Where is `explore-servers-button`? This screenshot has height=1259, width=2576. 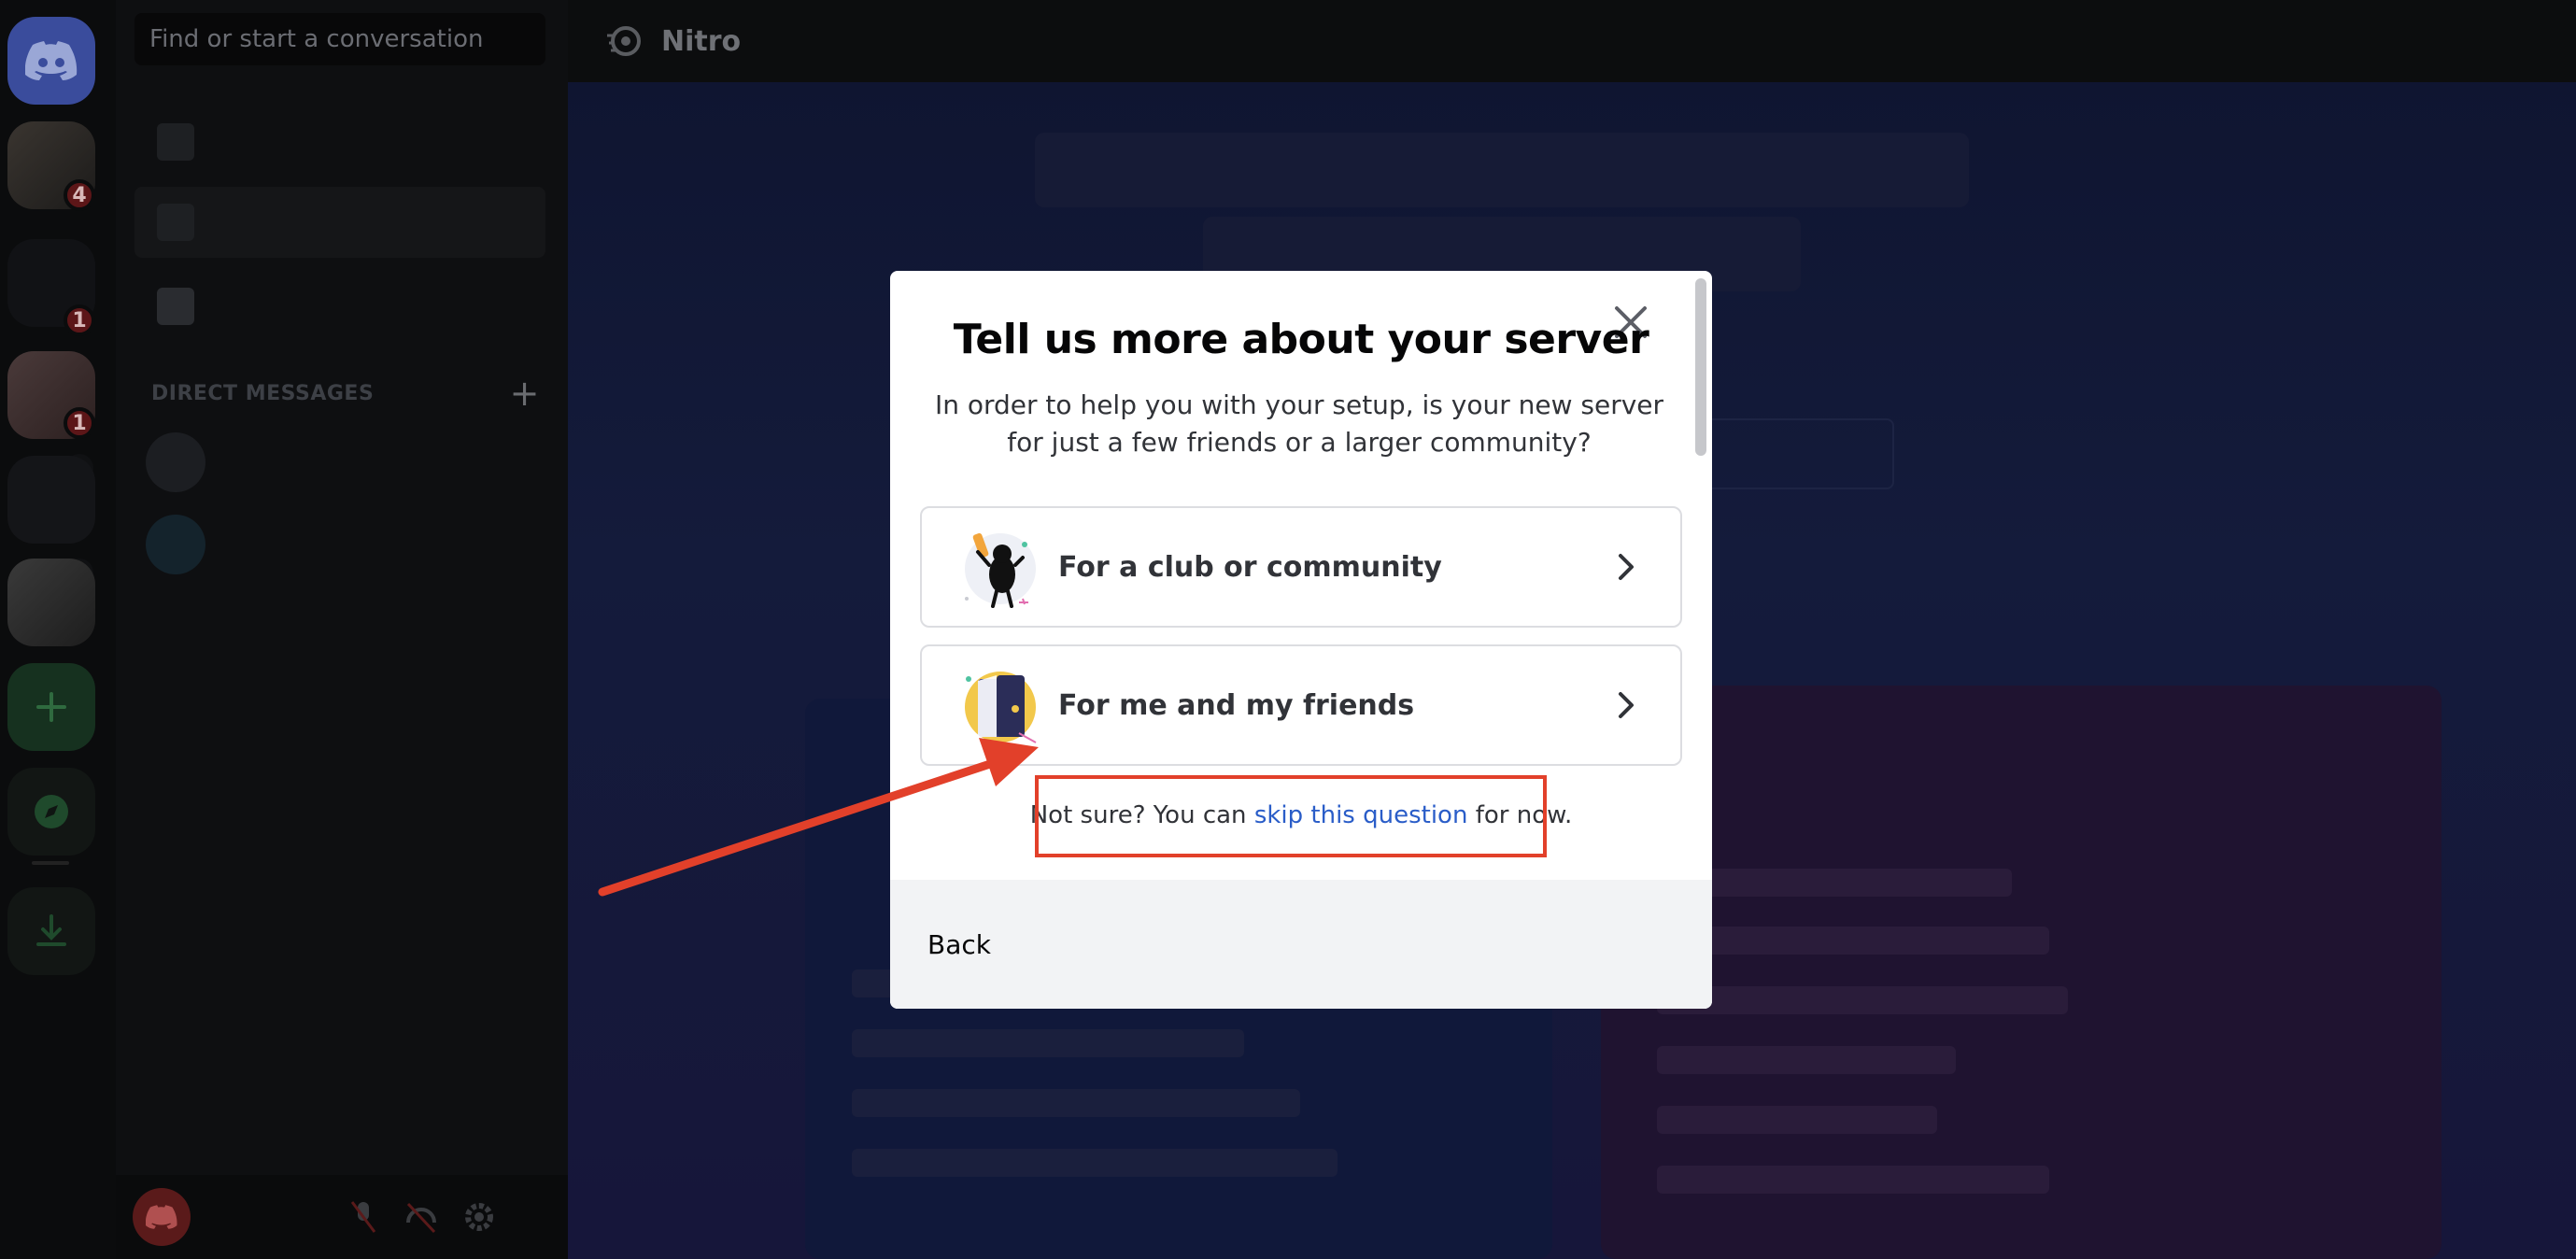 explore-servers-button is located at coordinates (51, 812).